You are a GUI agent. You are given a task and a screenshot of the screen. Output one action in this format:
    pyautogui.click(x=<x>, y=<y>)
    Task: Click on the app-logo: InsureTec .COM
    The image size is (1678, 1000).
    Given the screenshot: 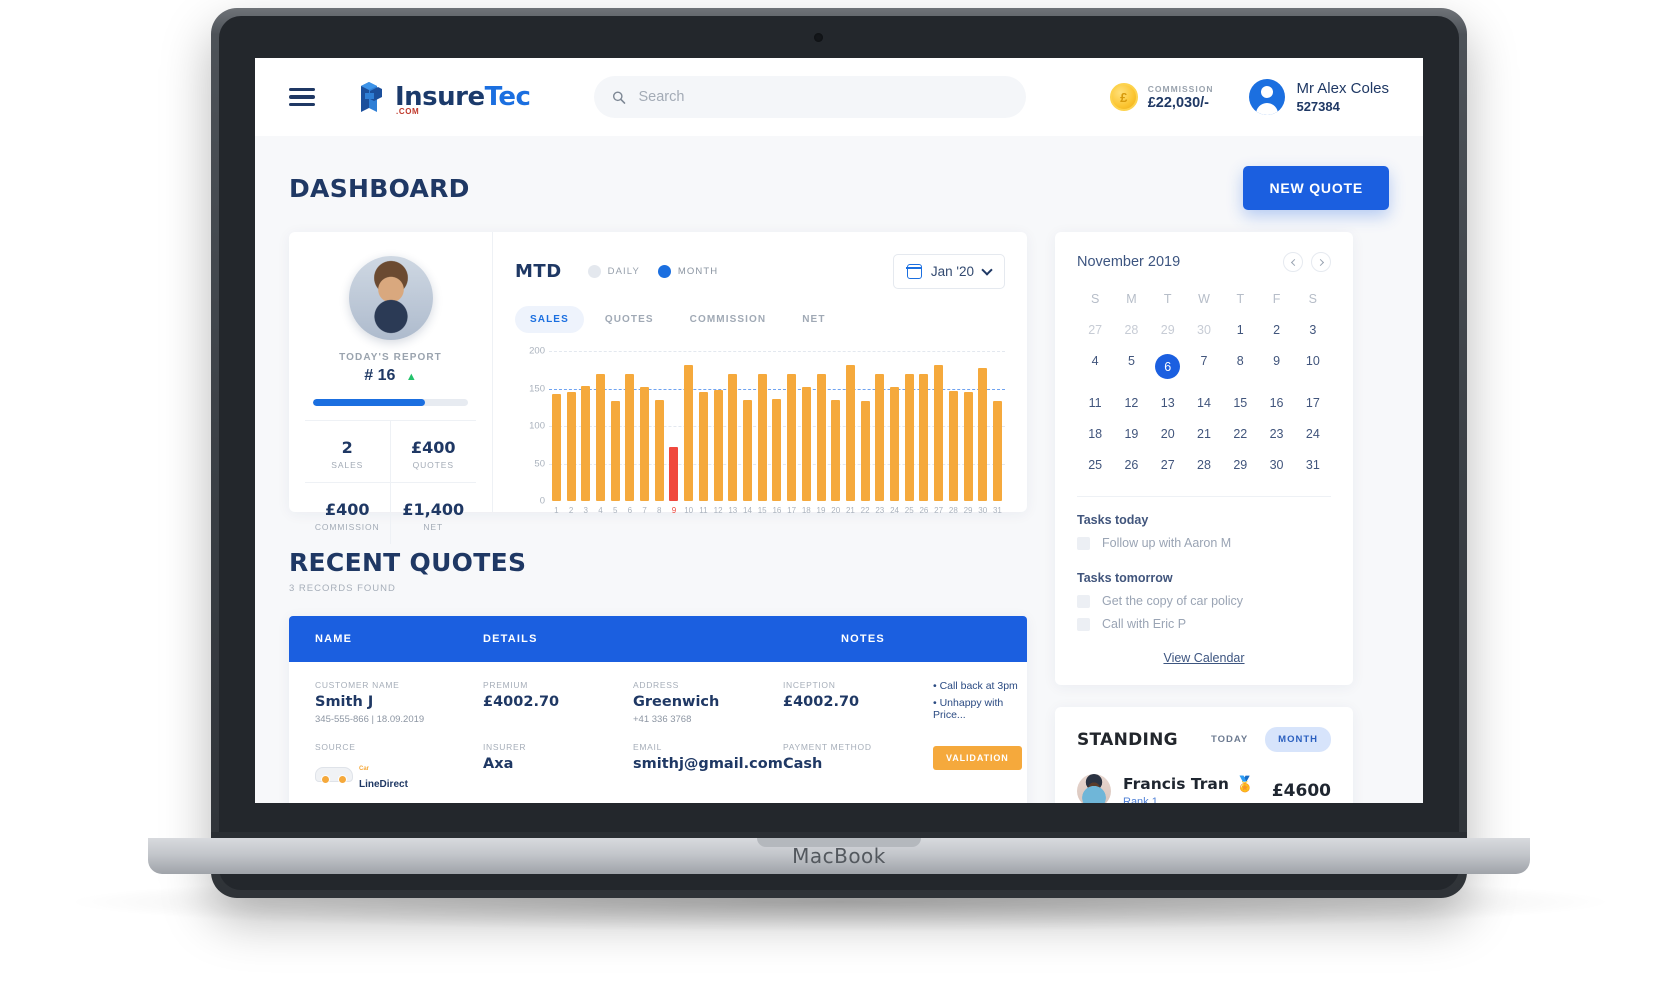 What is the action you would take?
    pyautogui.click(x=443, y=97)
    